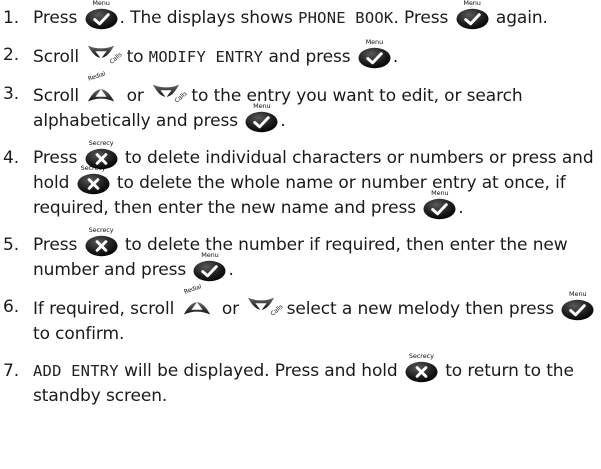 This screenshot has width=601, height=469. I want to click on step-text: If required, scroll, so click(106, 309).